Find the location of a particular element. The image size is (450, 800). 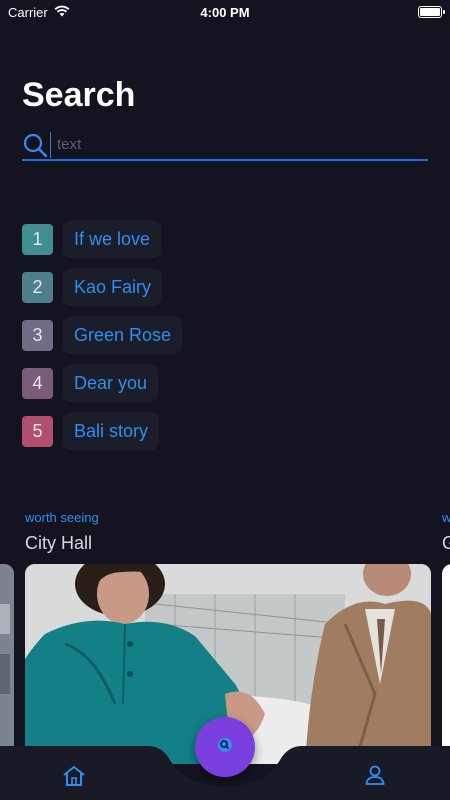

search-input is located at coordinates (239, 144).